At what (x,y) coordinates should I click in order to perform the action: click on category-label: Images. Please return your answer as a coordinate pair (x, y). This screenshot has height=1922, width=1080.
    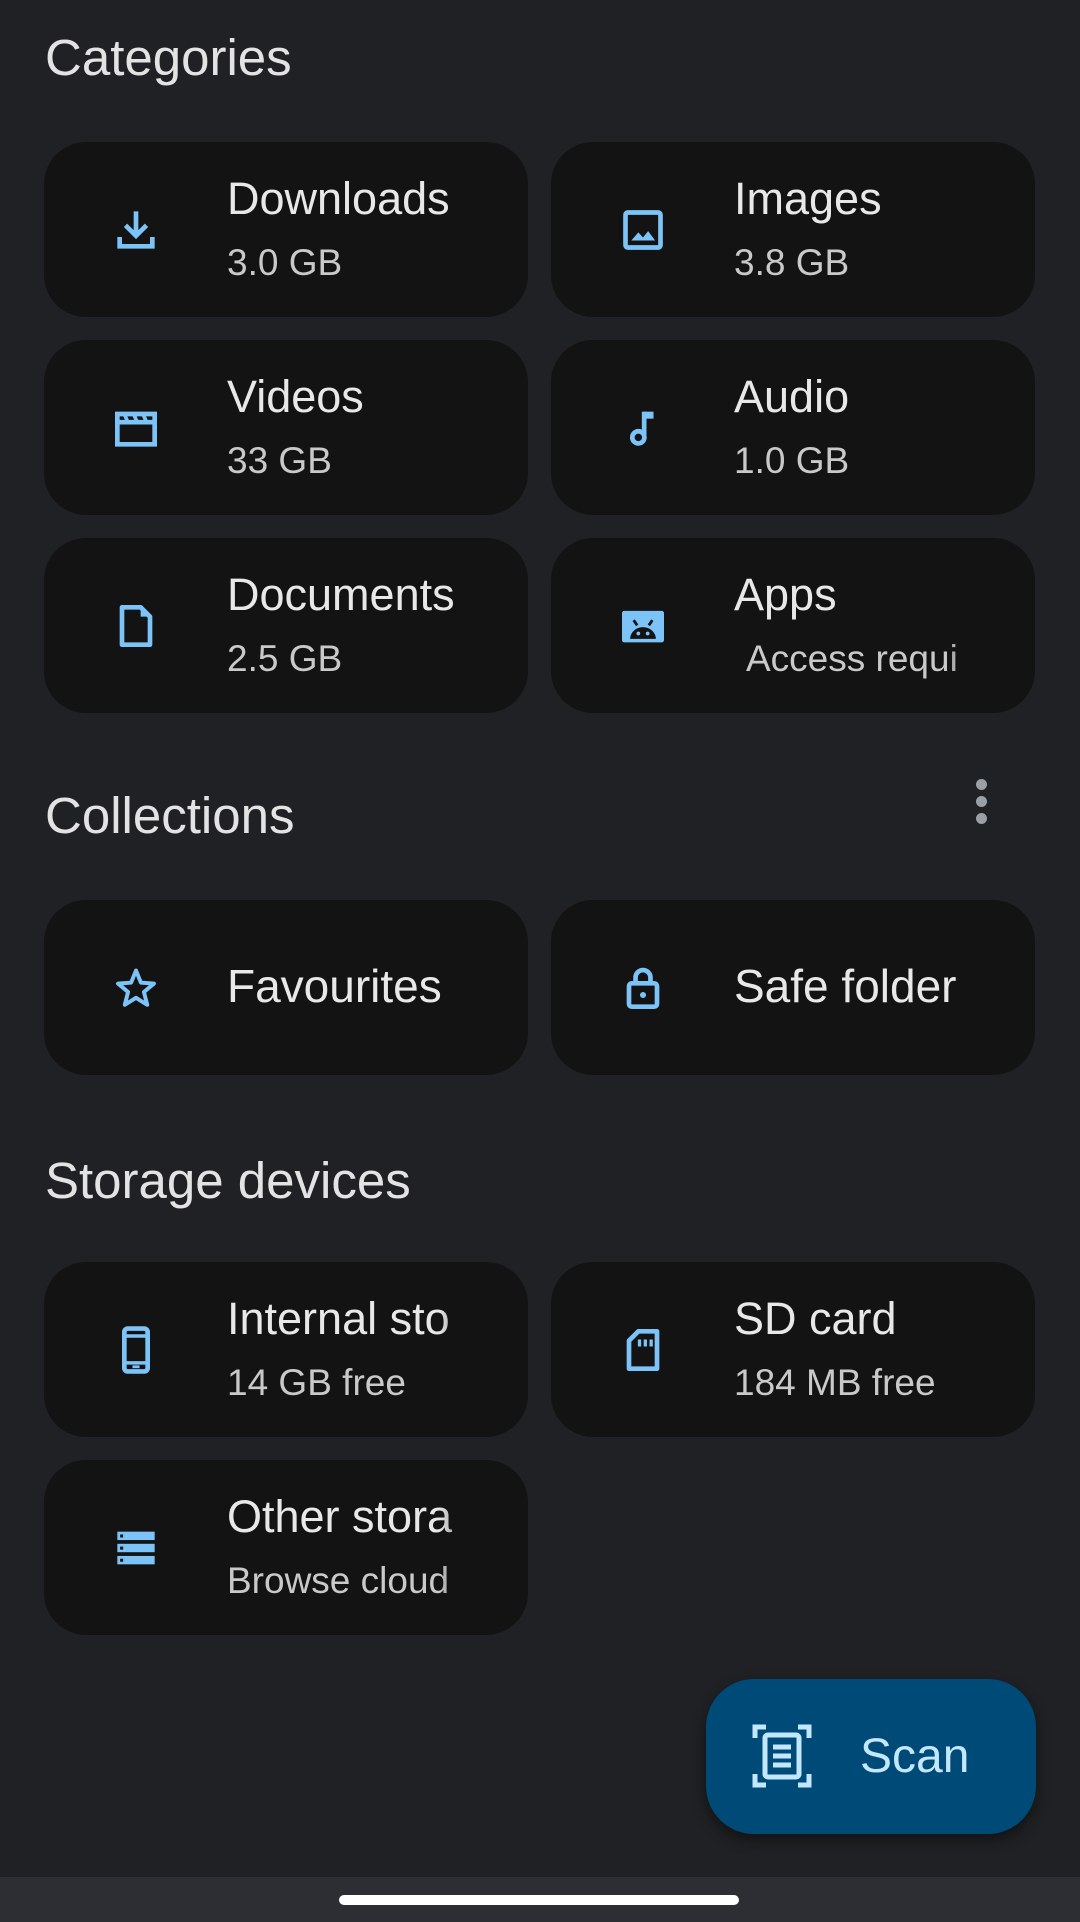
    Looking at the image, I should click on (808, 198).